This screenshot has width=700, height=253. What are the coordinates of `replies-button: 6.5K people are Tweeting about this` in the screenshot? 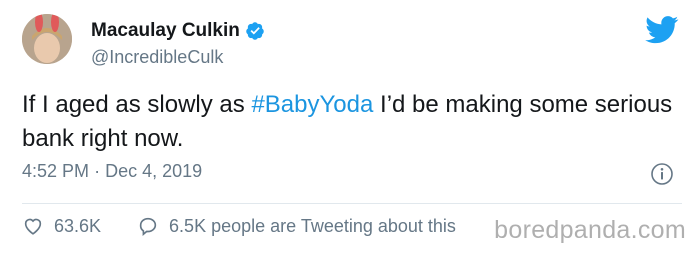 It's located at (296, 226).